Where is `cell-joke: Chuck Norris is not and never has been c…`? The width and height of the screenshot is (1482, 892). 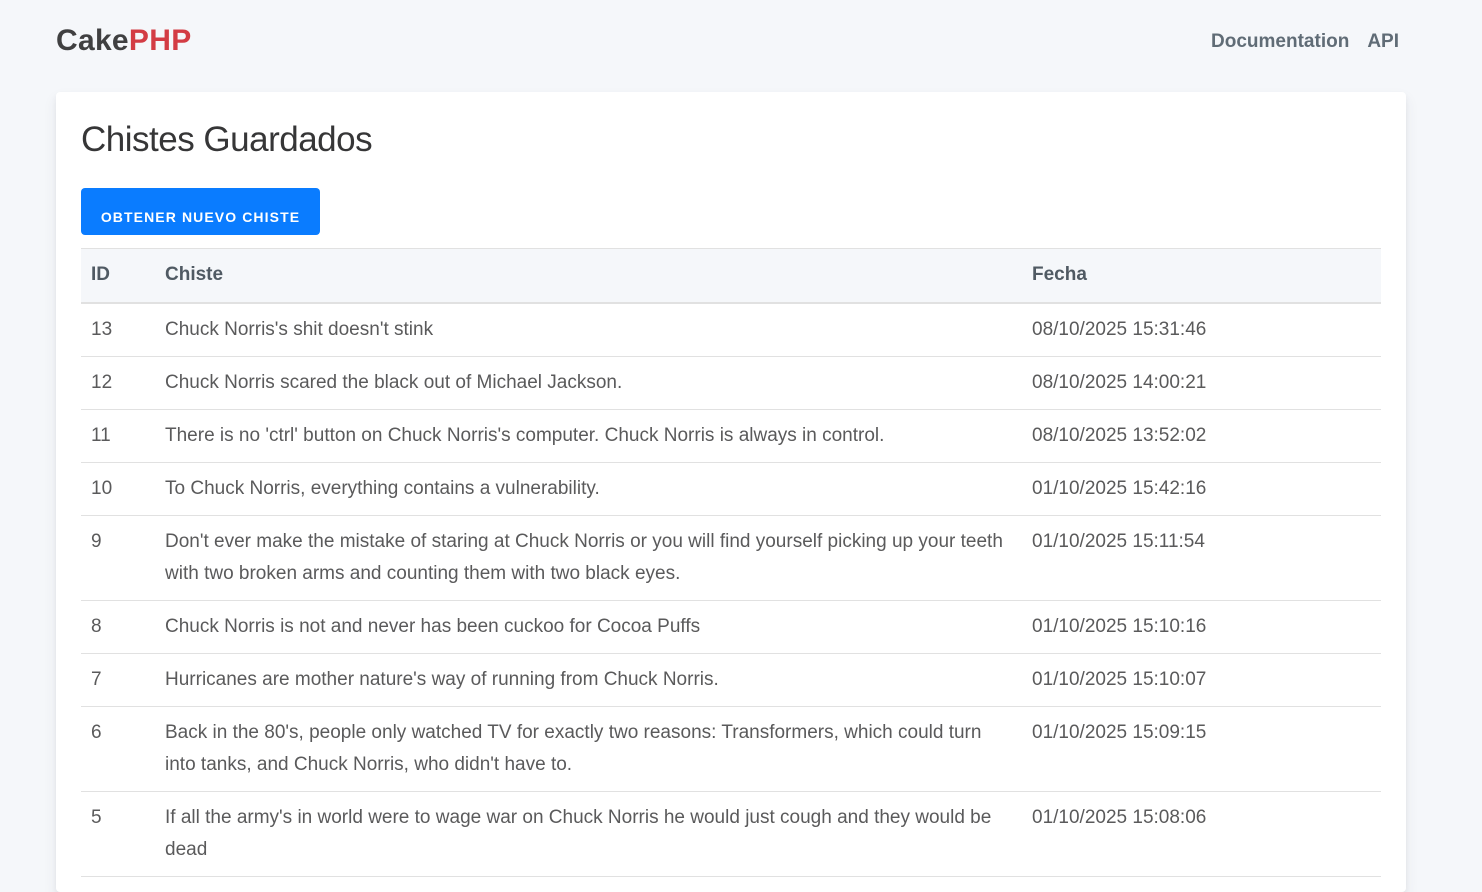 cell-joke: Chuck Norris is not and never has been c… is located at coordinates (588, 627).